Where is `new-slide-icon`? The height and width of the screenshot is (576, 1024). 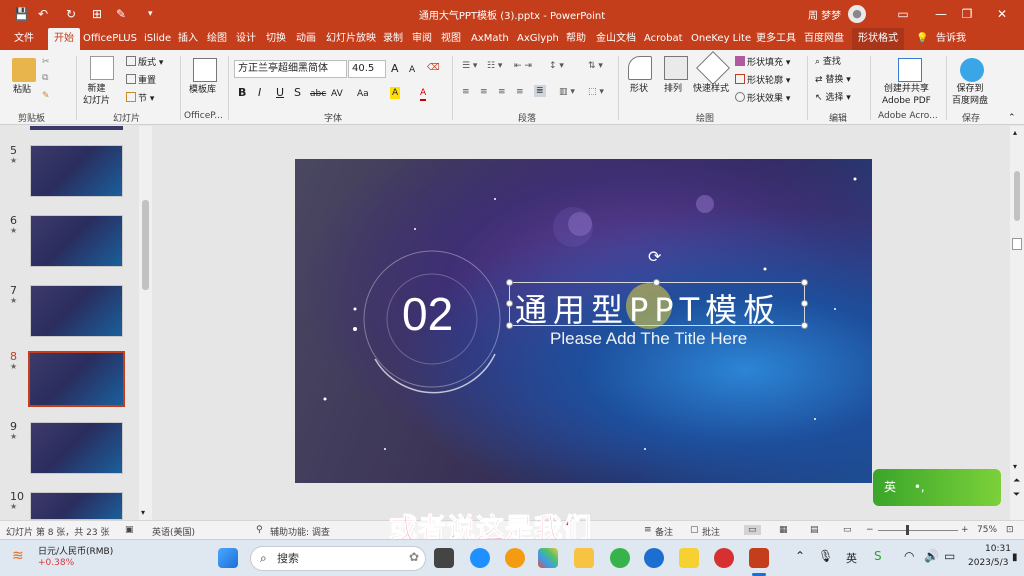 new-slide-icon is located at coordinates (102, 68).